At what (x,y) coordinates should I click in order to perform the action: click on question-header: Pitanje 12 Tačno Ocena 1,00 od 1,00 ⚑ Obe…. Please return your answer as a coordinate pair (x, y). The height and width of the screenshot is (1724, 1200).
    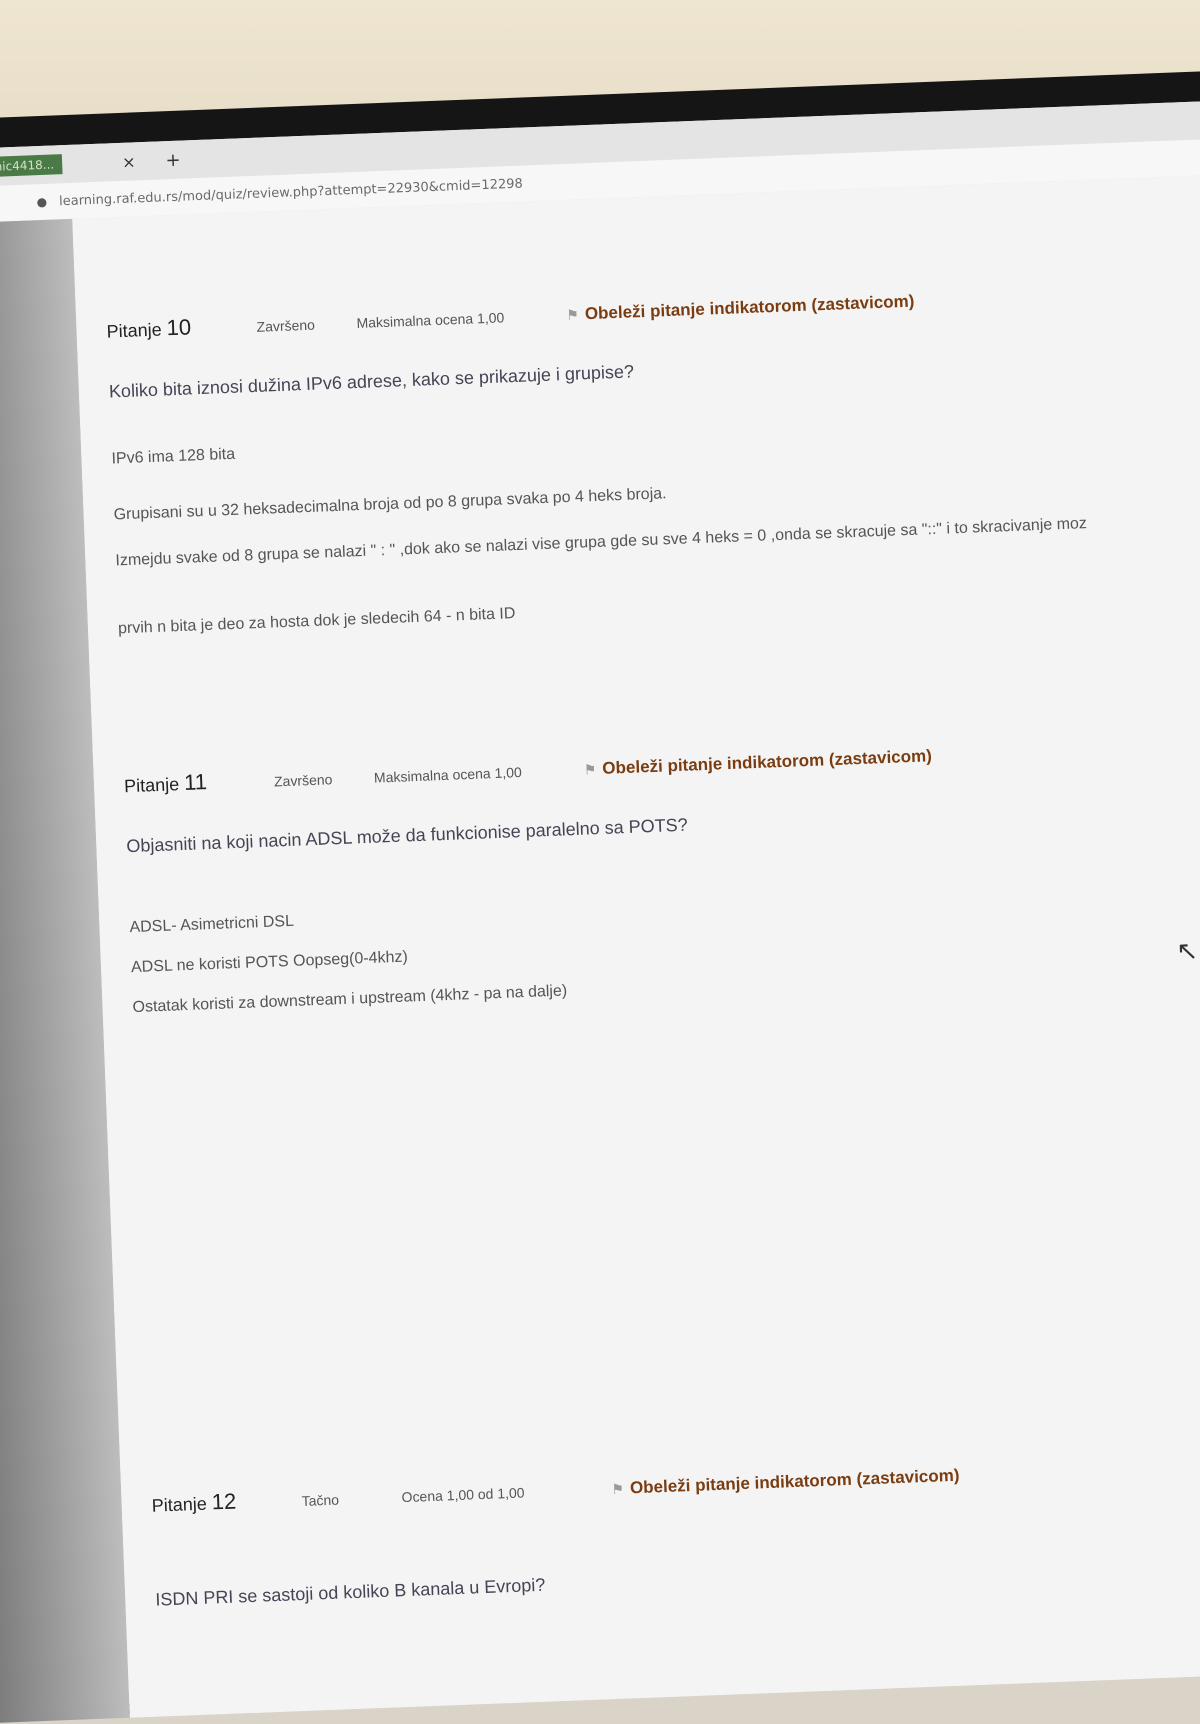
    Looking at the image, I should click on (555, 1489).